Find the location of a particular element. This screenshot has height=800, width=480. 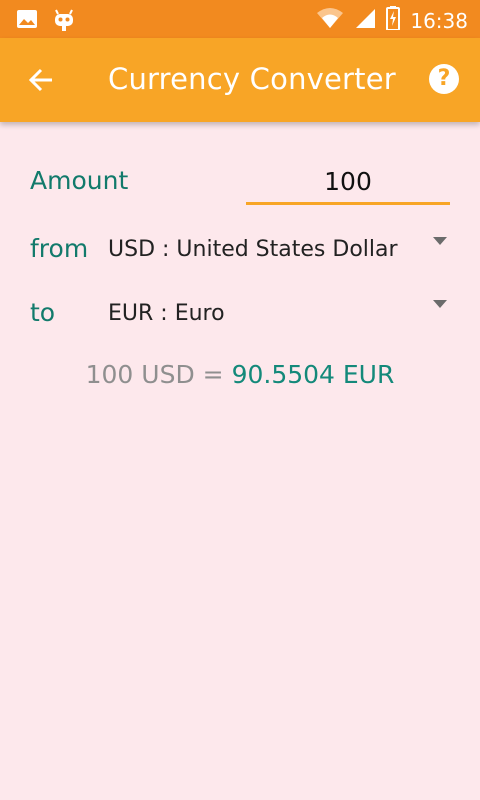

from-dropdown-icon is located at coordinates (440, 241).